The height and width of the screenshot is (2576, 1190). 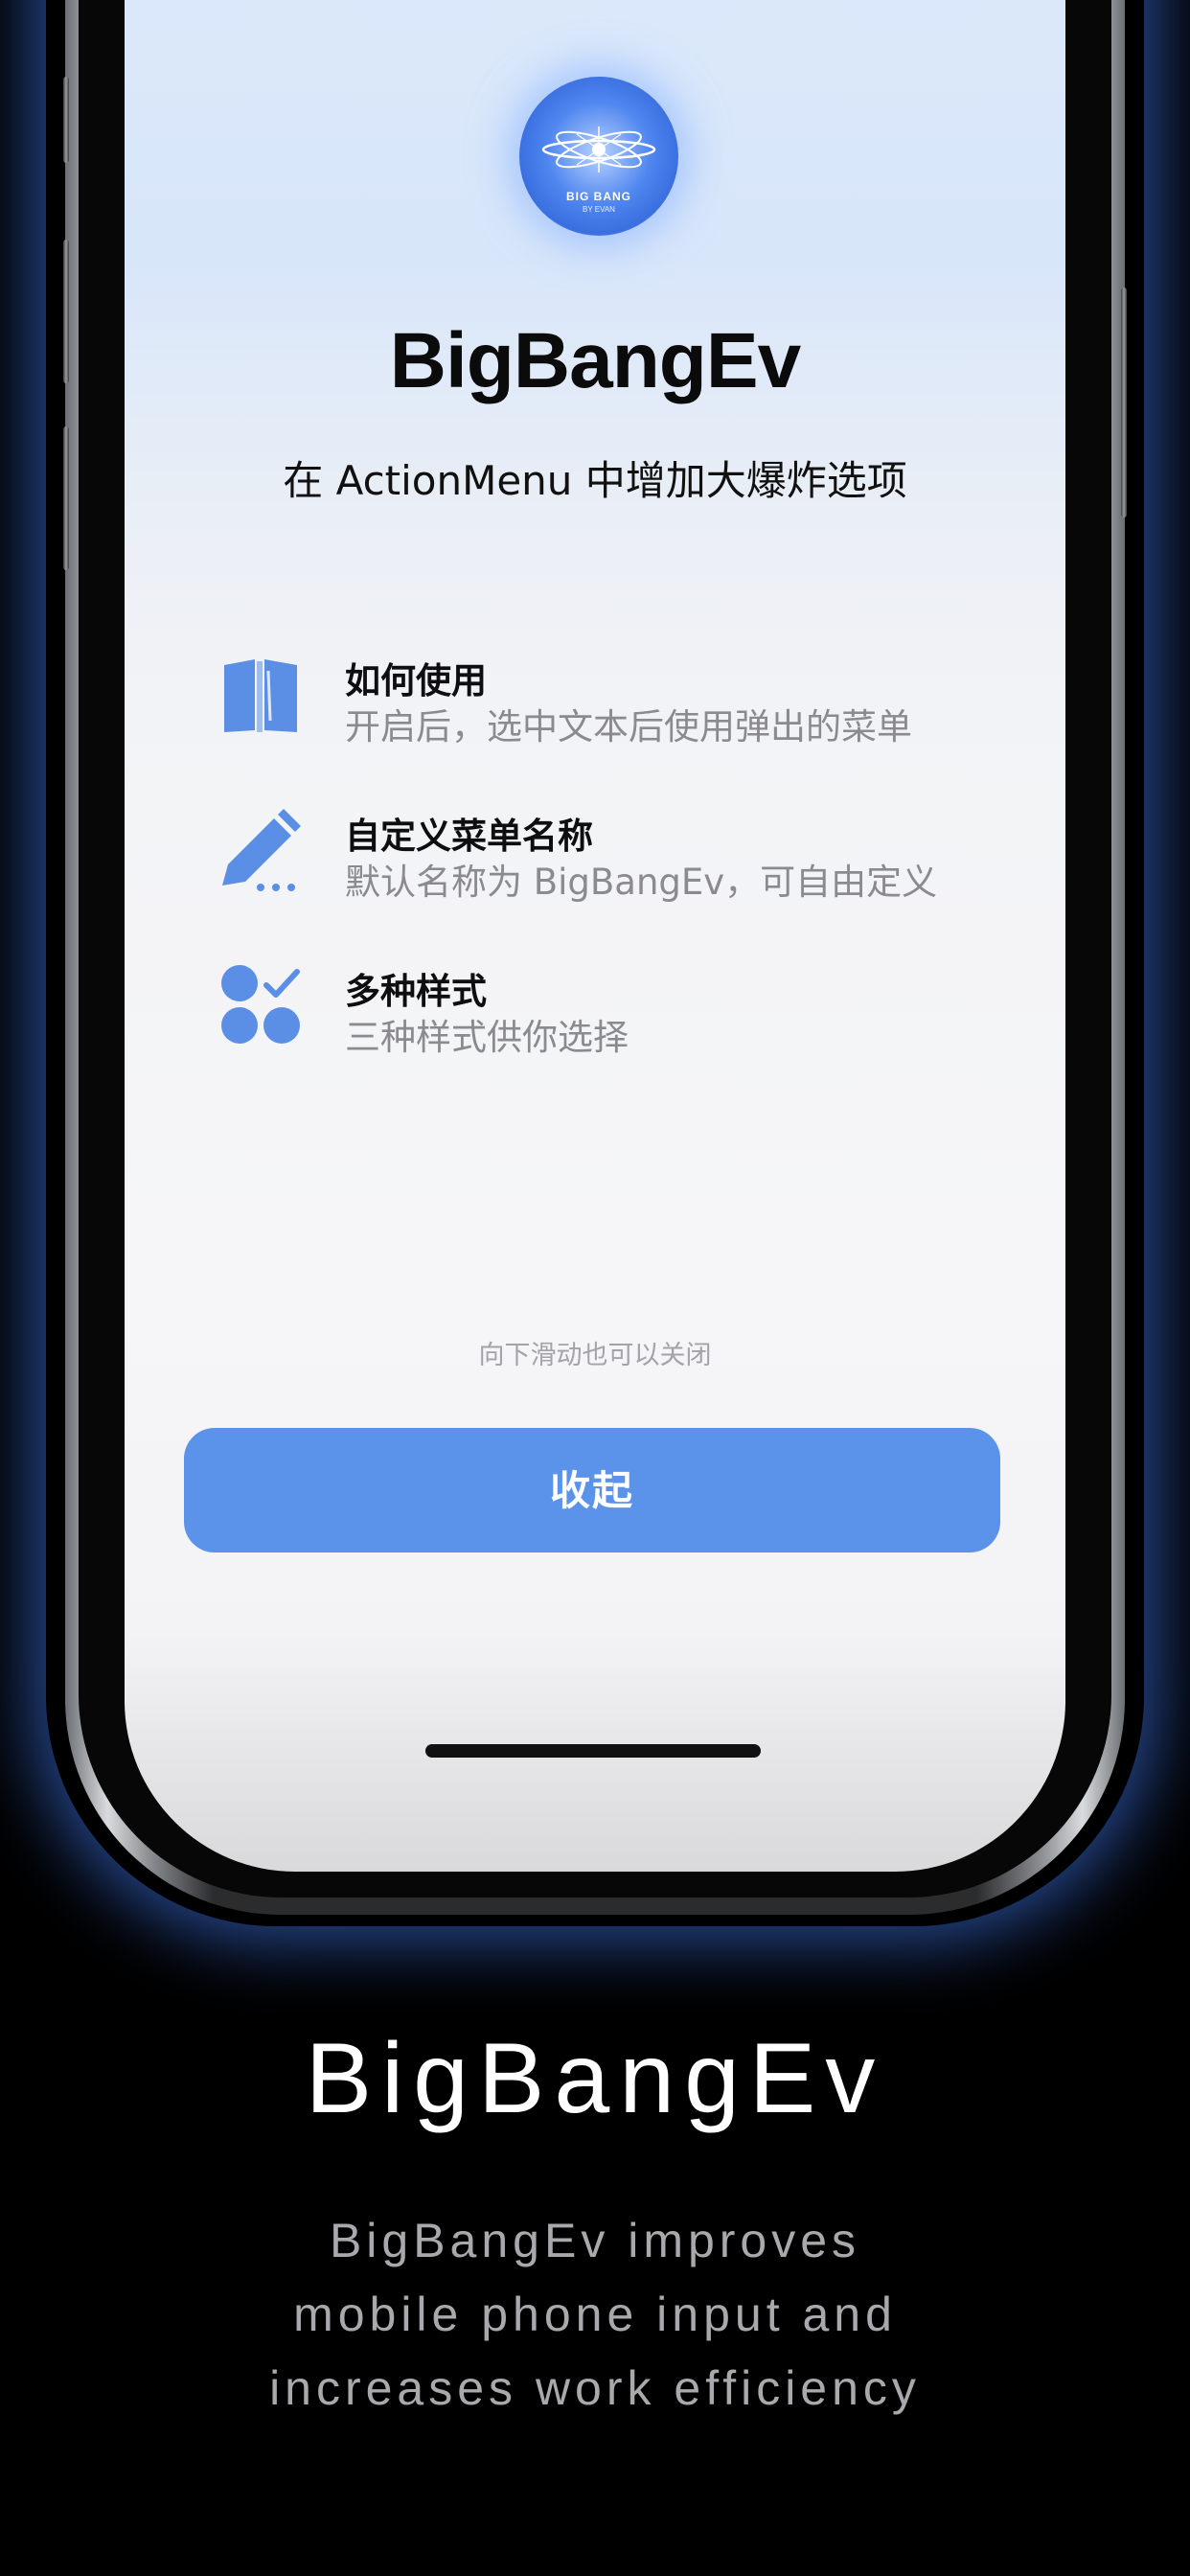 I want to click on collapse-button: 收起, so click(x=592, y=1490).